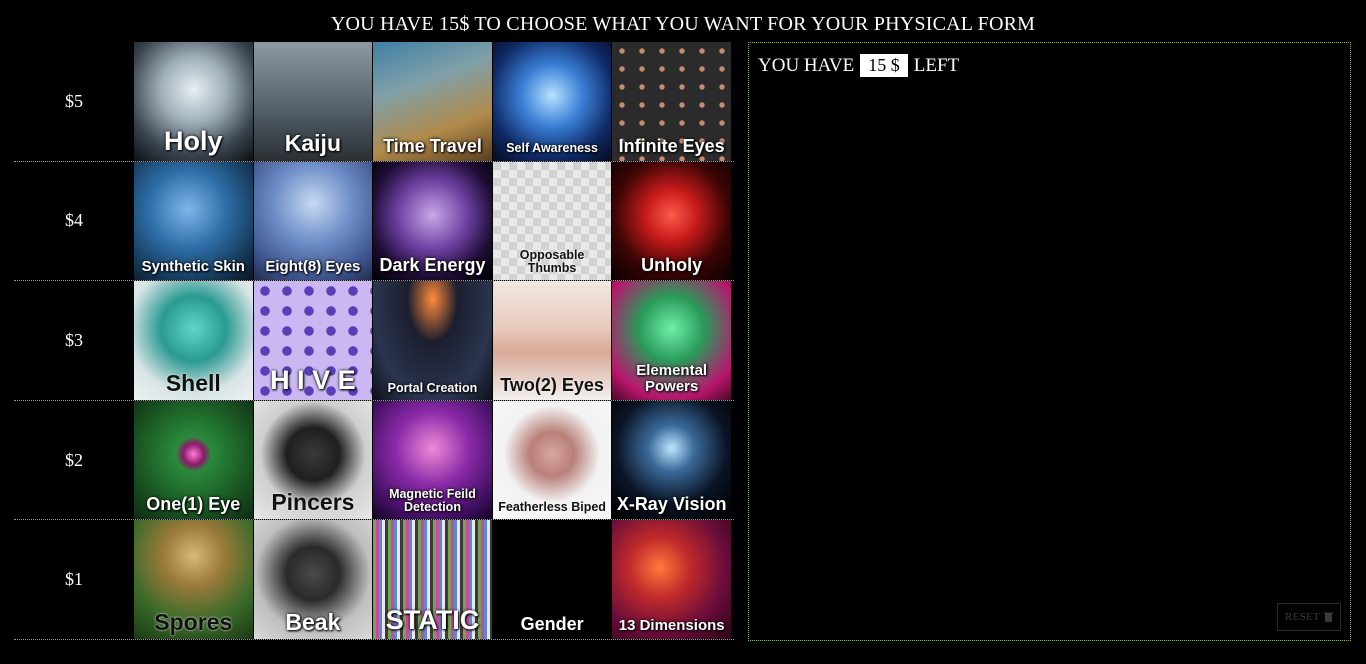 The image size is (1366, 664). Describe the element at coordinates (432, 501) in the screenshot. I see `trait-label: Magnetic Feild Detection` at that location.